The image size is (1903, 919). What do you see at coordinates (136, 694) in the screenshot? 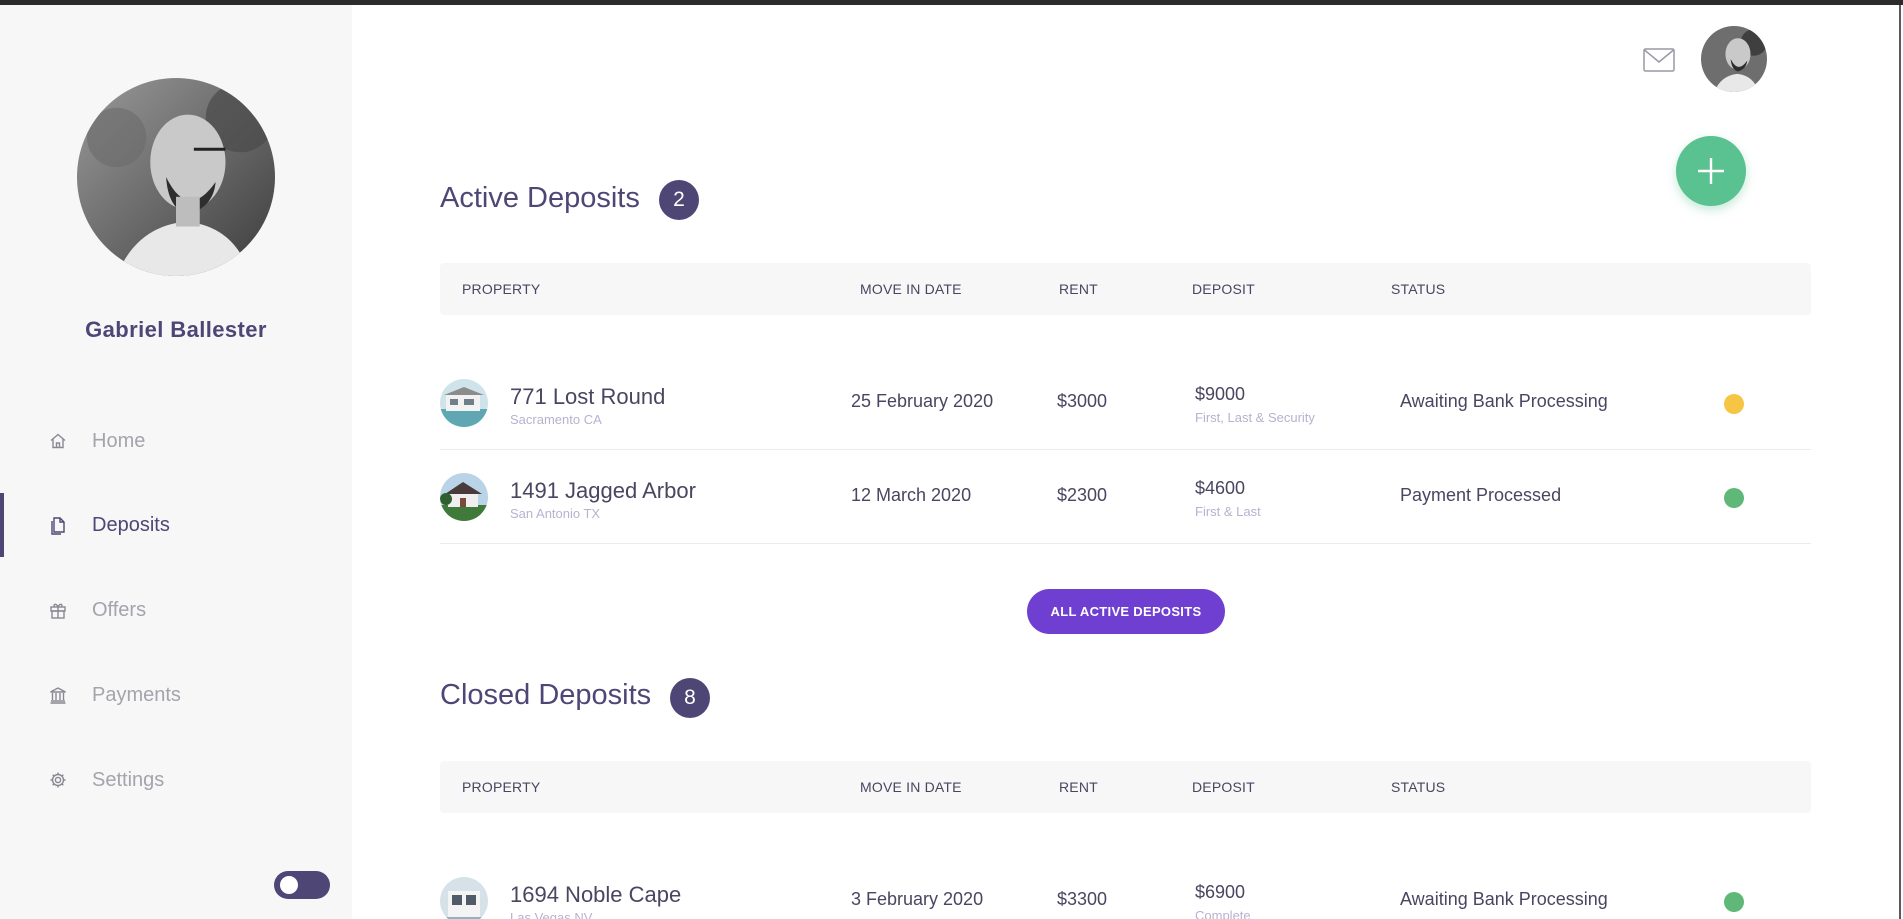
I see `sidebar-item-label: Payments` at bounding box center [136, 694].